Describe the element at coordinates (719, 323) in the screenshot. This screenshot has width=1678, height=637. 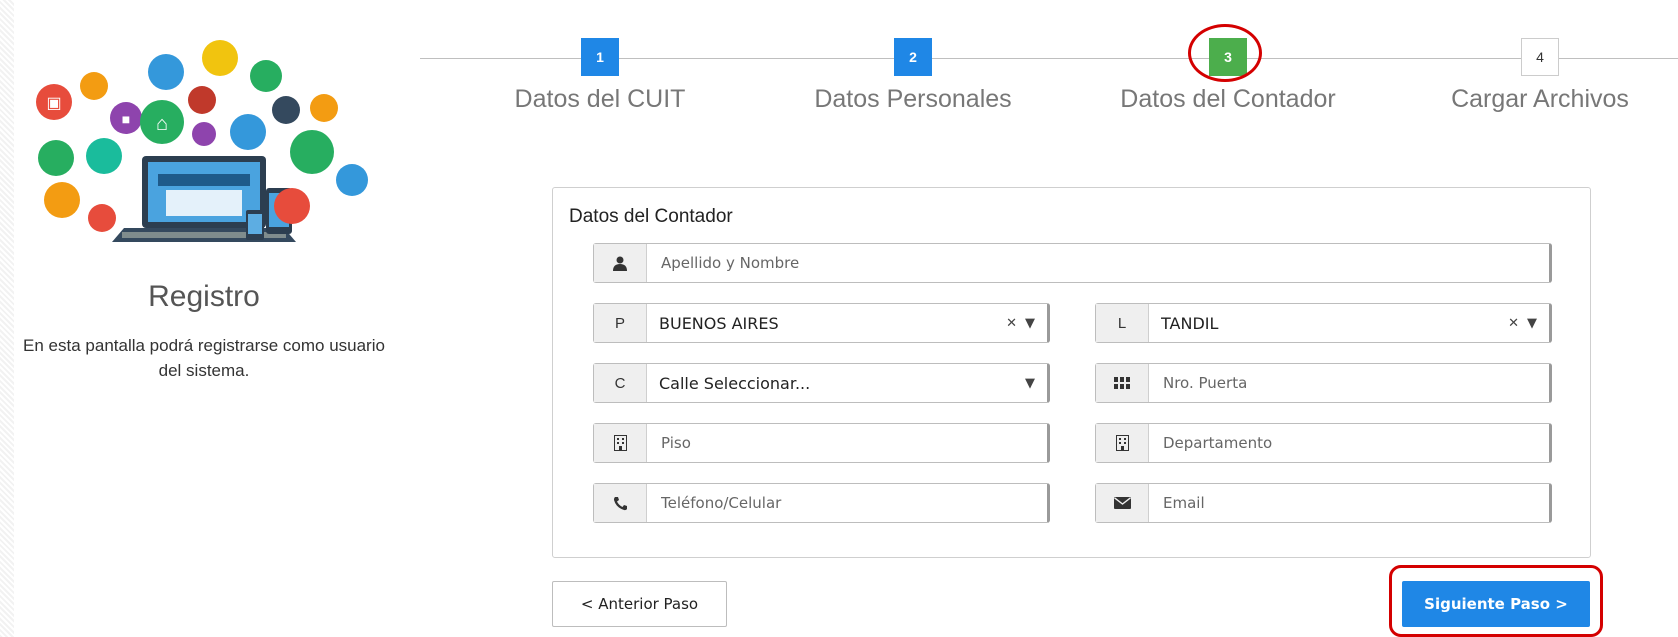
I see `provincia-value: BUENOS AIRES` at that location.